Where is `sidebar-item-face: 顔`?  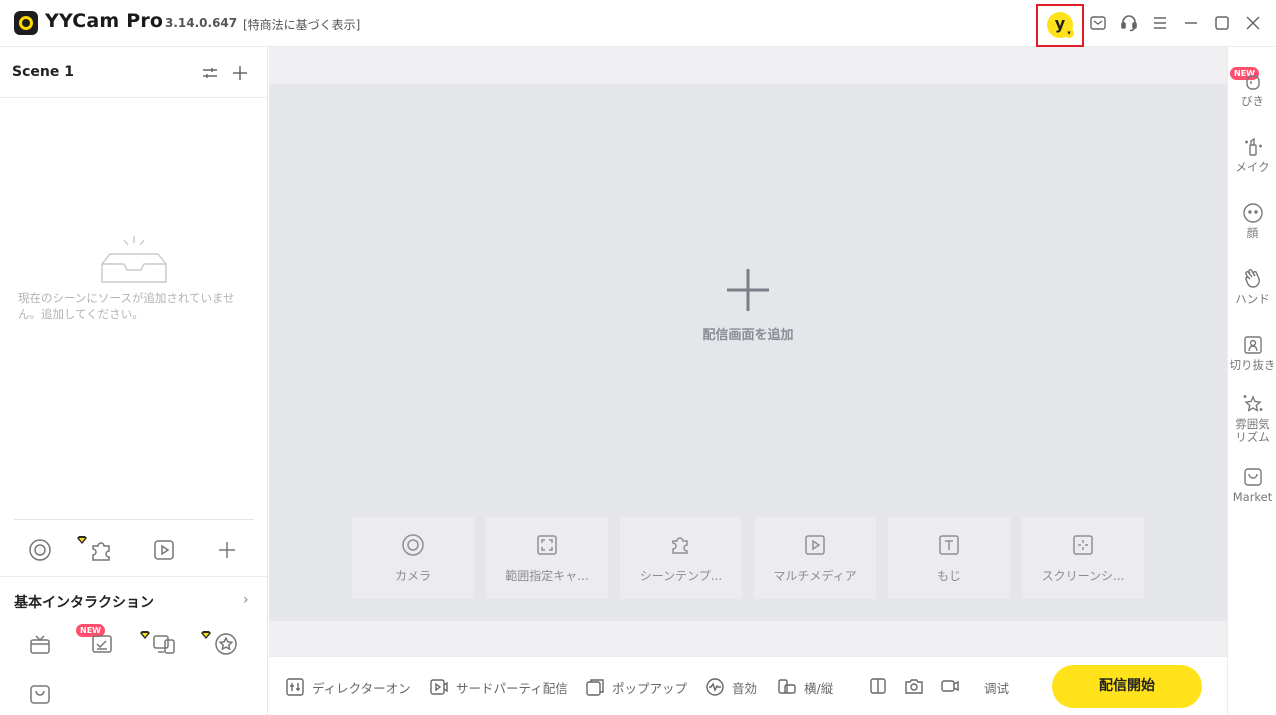
sidebar-item-face: 顔 is located at coordinates (1252, 221).